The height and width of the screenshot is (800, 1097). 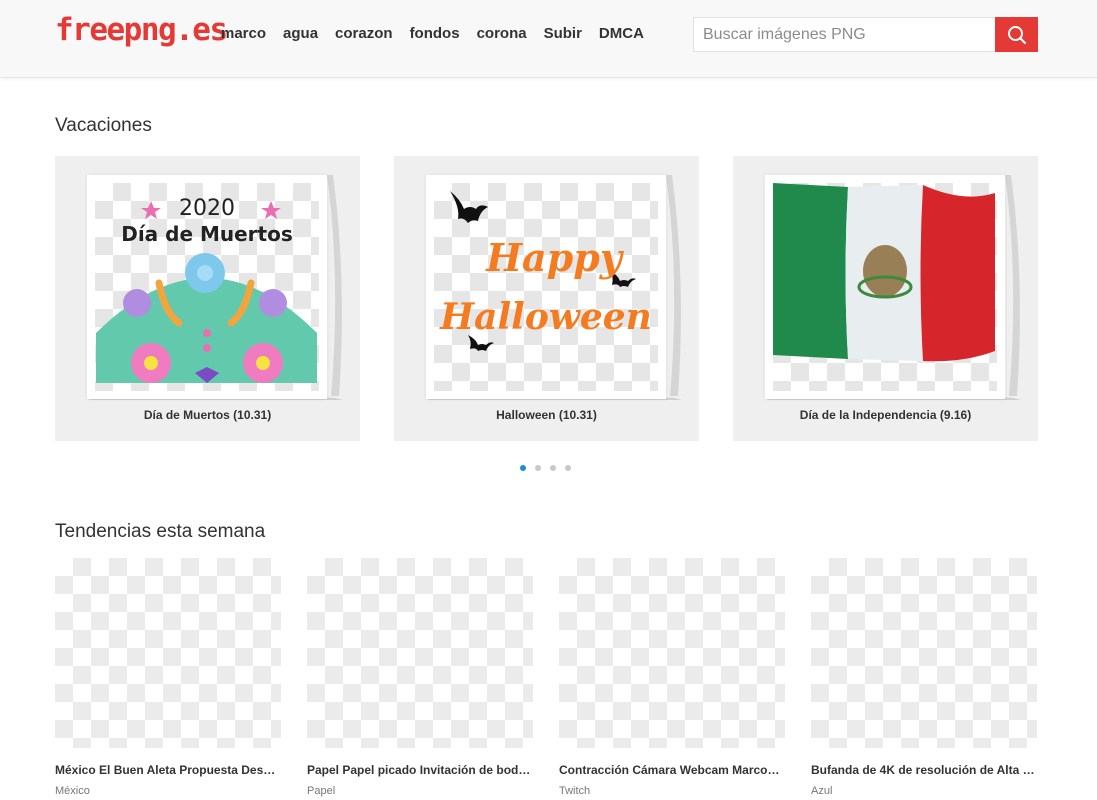 I want to click on holiday-image-frame, so click(x=885, y=287).